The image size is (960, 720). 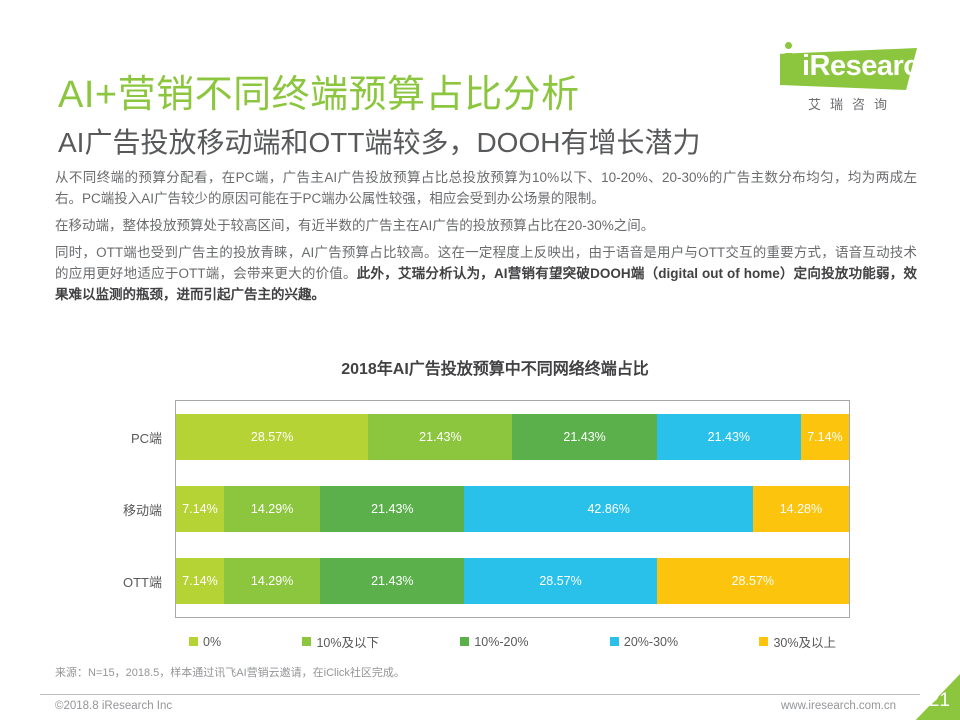 I want to click on bar-row: OTT端 7.14% 14.29% 21.43% 28.57% 28.57%, so click(x=486, y=581).